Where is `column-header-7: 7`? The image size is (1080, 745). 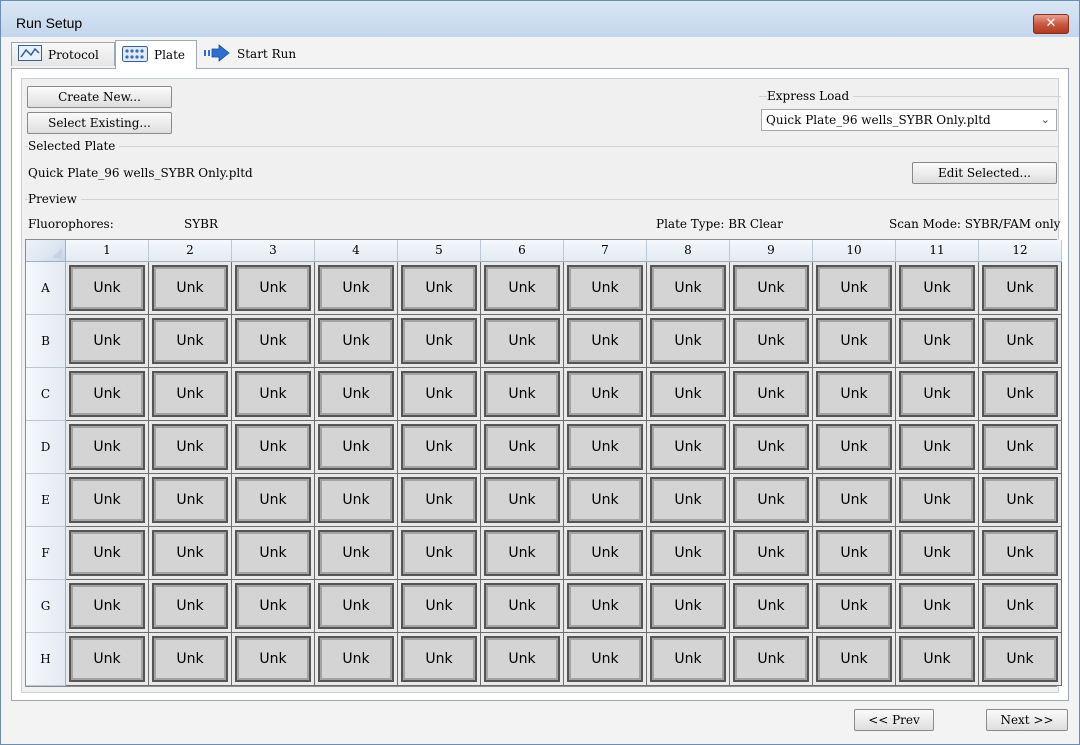
column-header-7: 7 is located at coordinates (605, 251).